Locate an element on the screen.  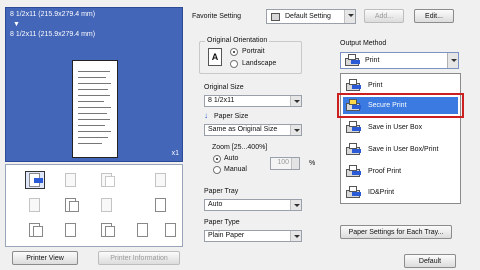
finishing-function-icon is located at coordinates (107, 180).